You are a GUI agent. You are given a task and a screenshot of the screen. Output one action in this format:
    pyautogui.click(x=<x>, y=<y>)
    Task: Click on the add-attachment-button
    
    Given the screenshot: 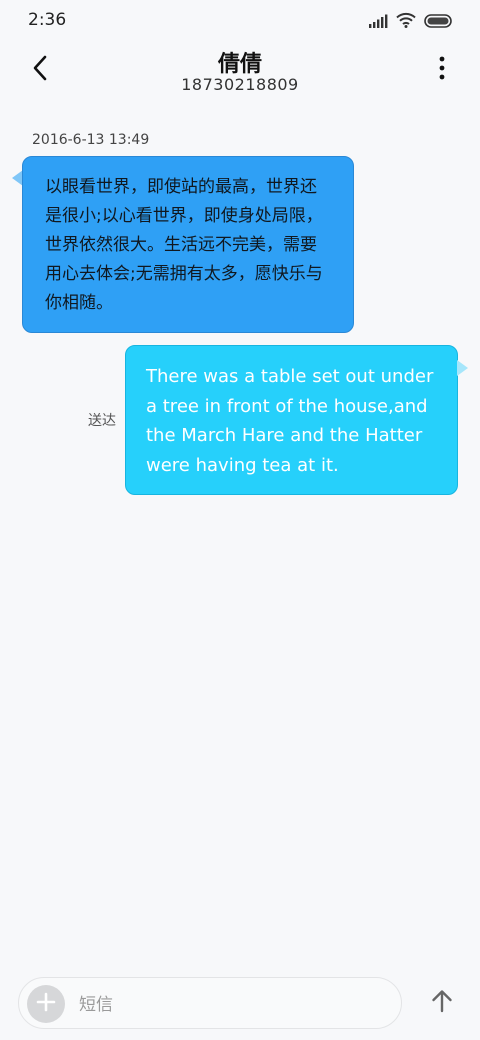 What is the action you would take?
    pyautogui.click(x=46, y=1004)
    